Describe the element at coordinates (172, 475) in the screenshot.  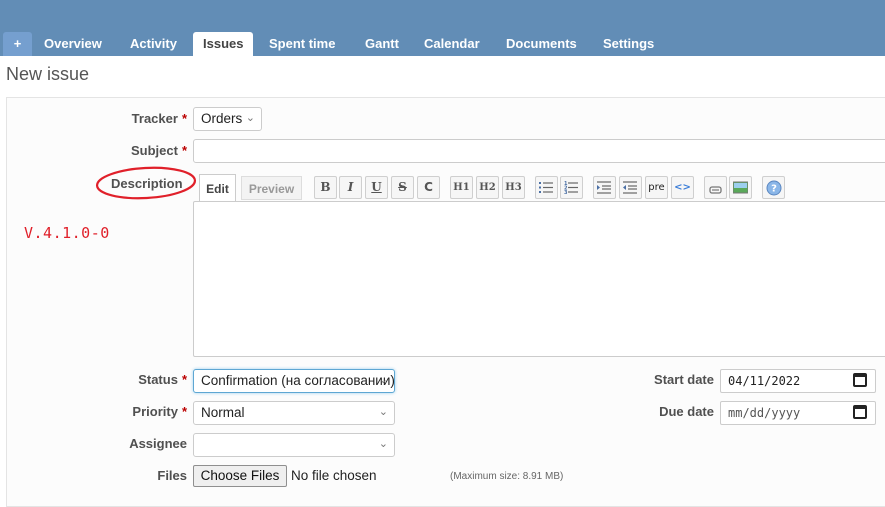
I see `files-label: Files` at that location.